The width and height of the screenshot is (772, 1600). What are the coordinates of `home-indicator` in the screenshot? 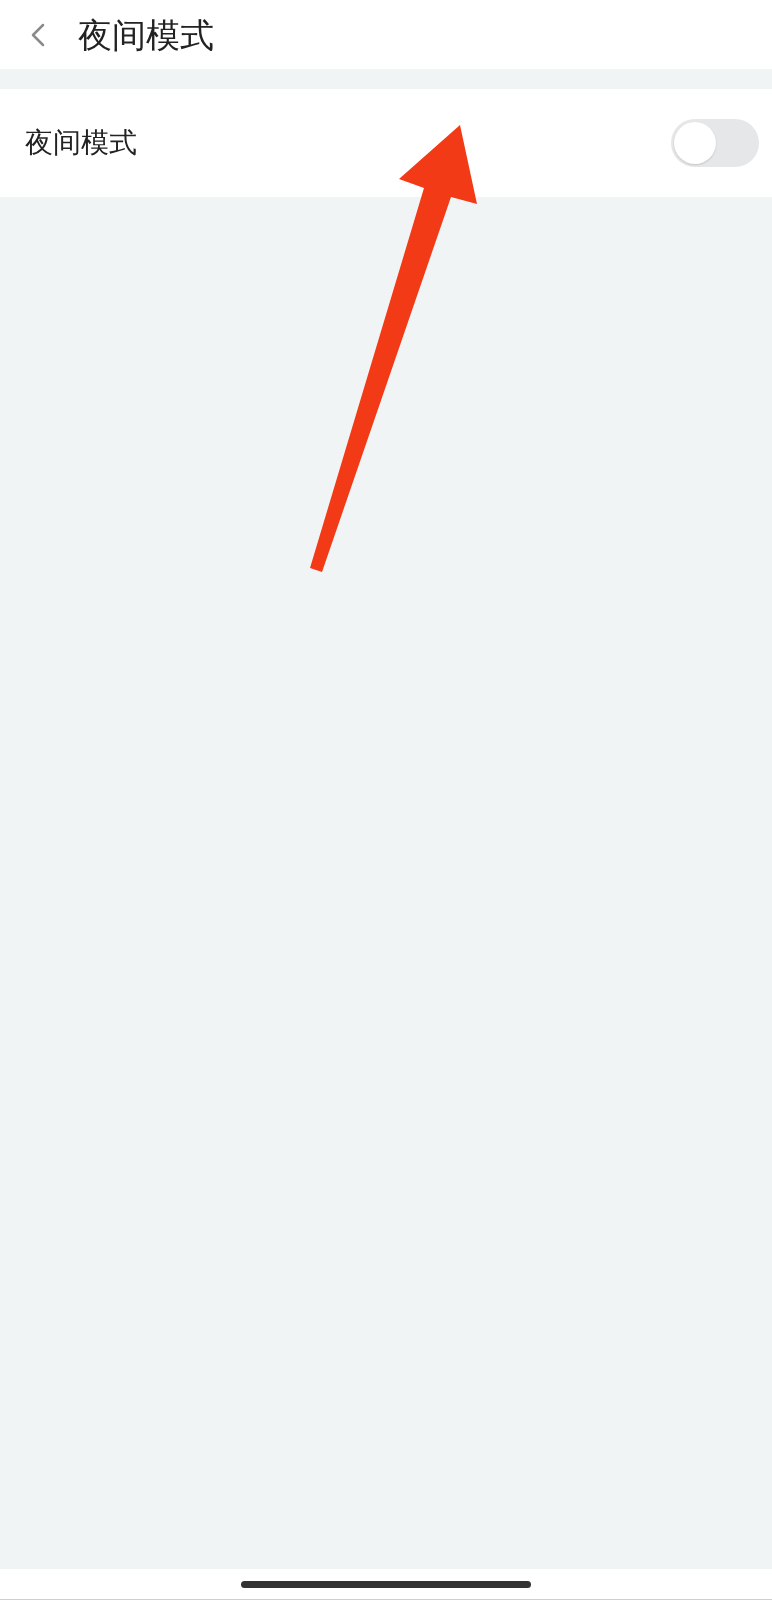 It's located at (386, 1584).